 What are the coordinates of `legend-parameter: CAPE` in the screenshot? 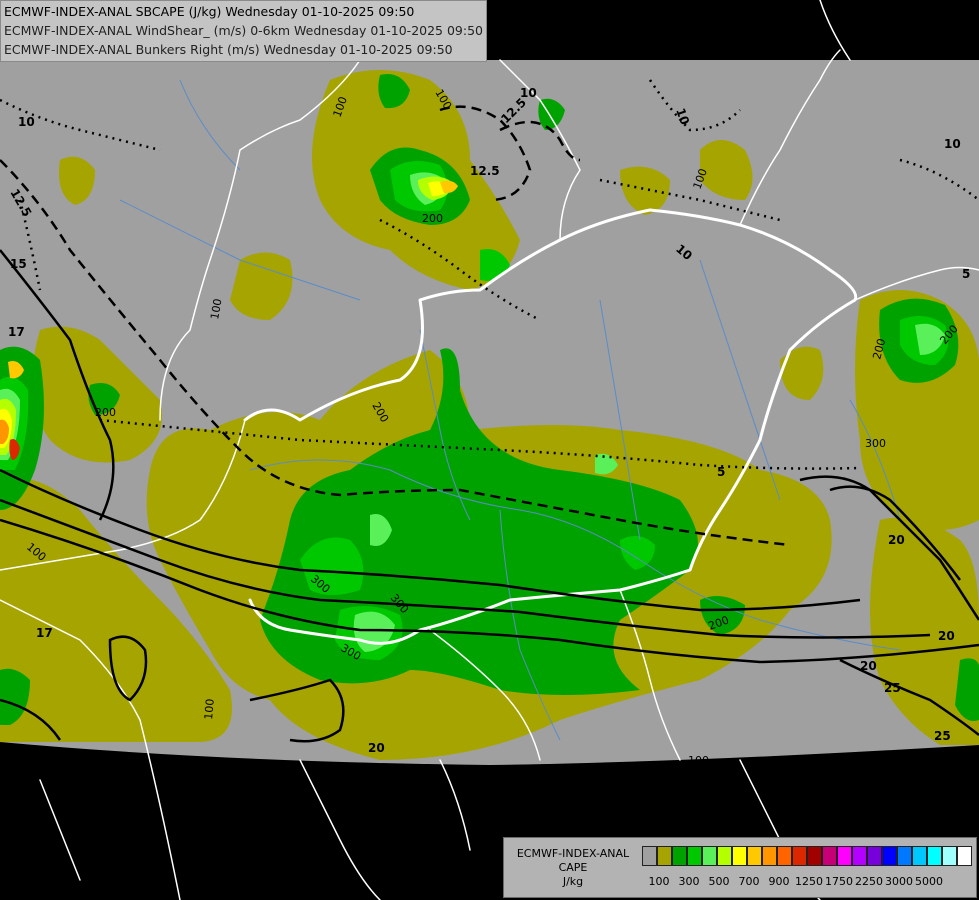 It's located at (573, 867).